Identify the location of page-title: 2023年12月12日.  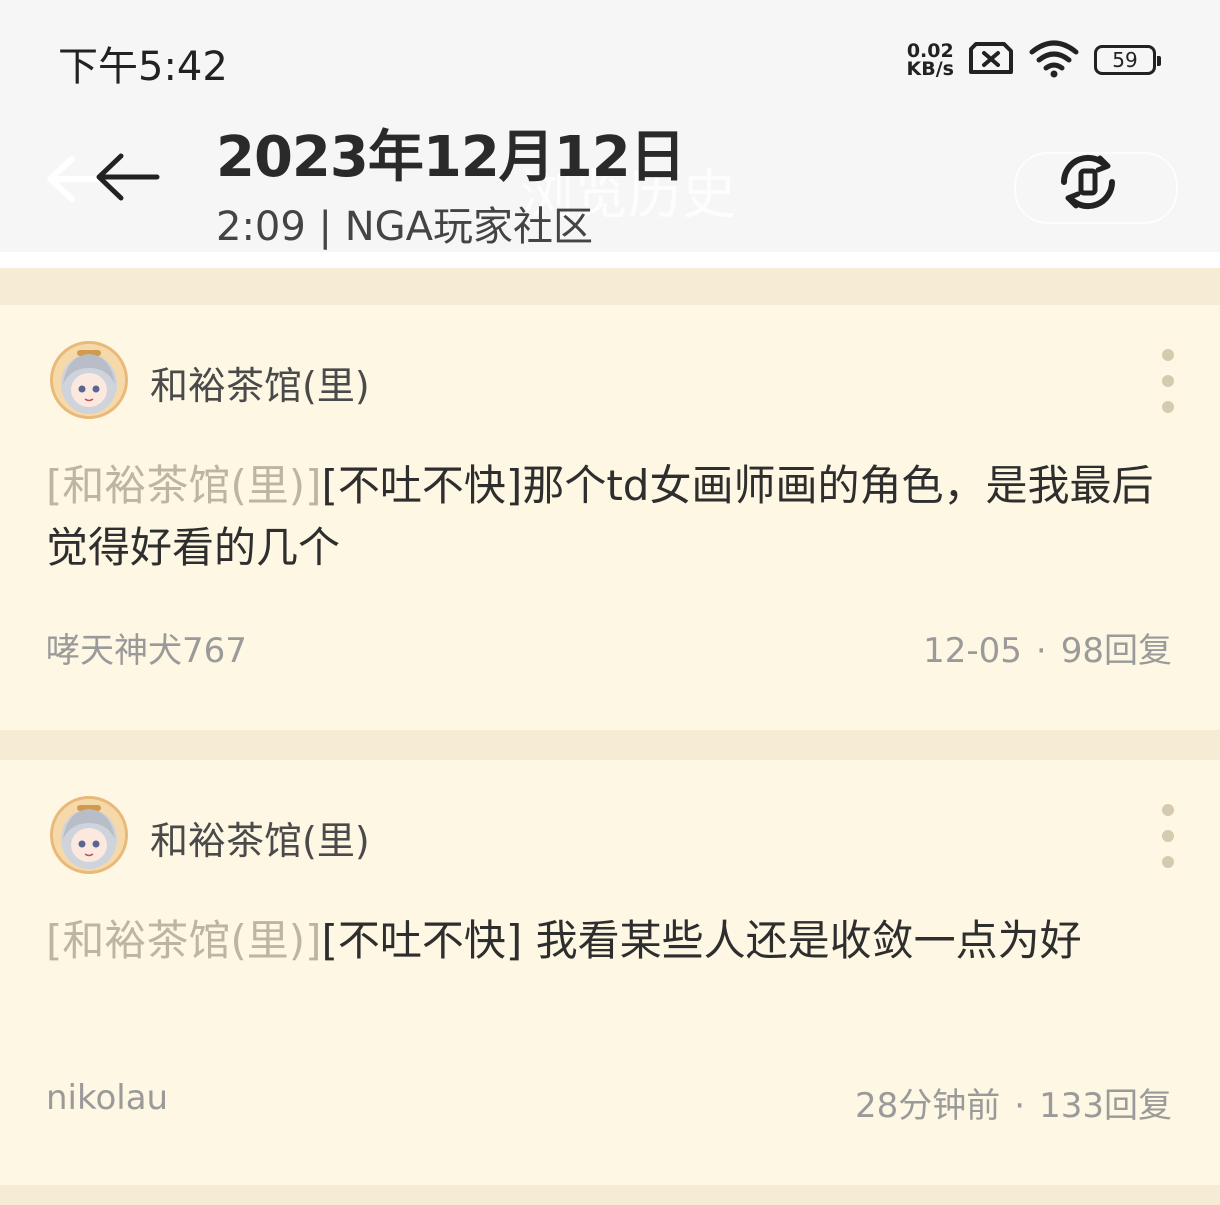
(451, 157).